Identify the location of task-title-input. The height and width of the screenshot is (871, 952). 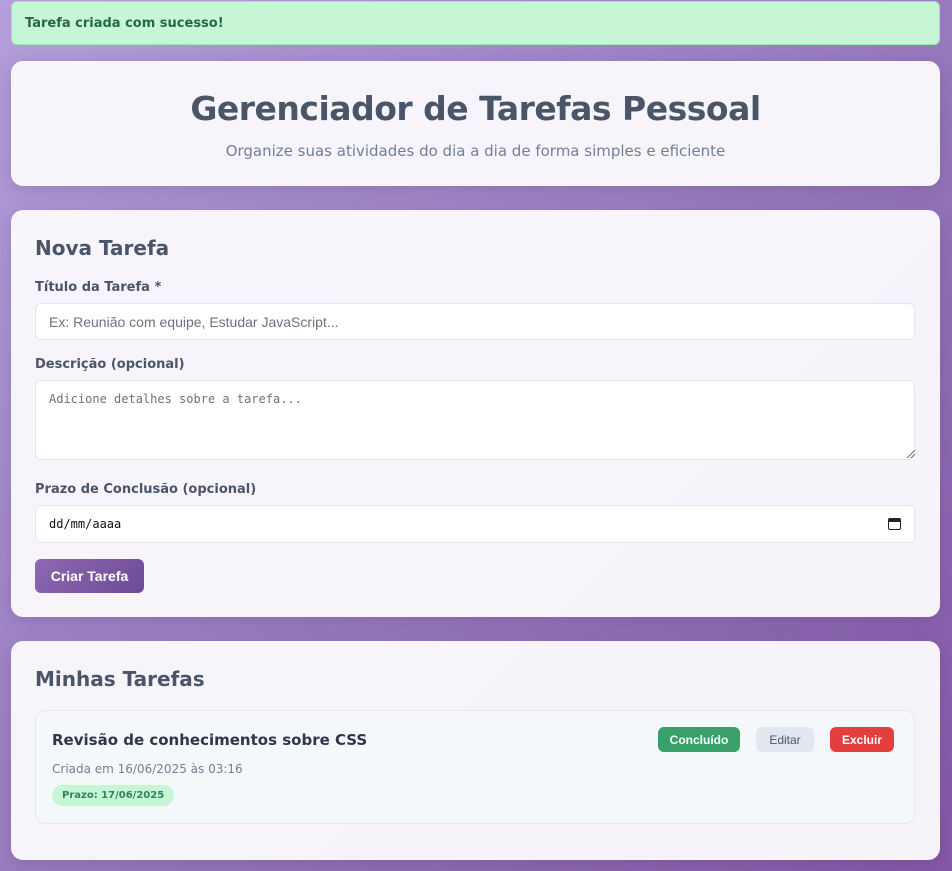
(475, 321).